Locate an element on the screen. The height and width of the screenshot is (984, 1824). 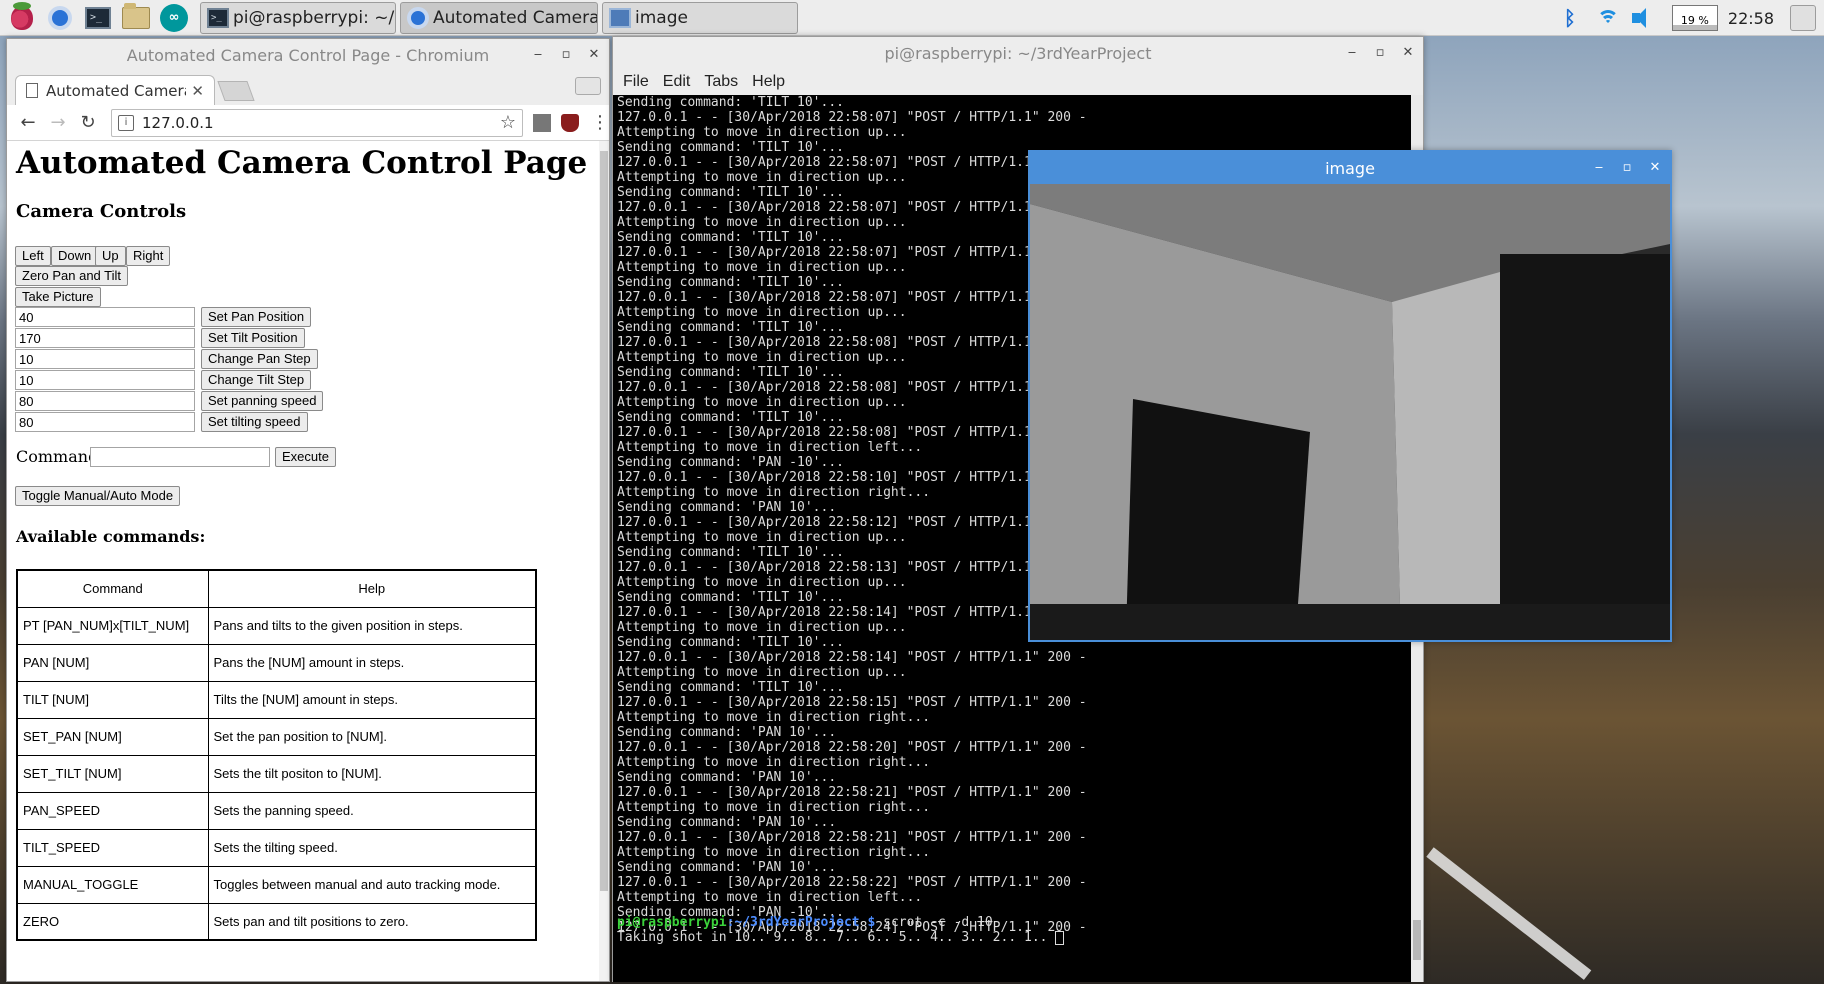
up-button: Up is located at coordinates (110, 256).